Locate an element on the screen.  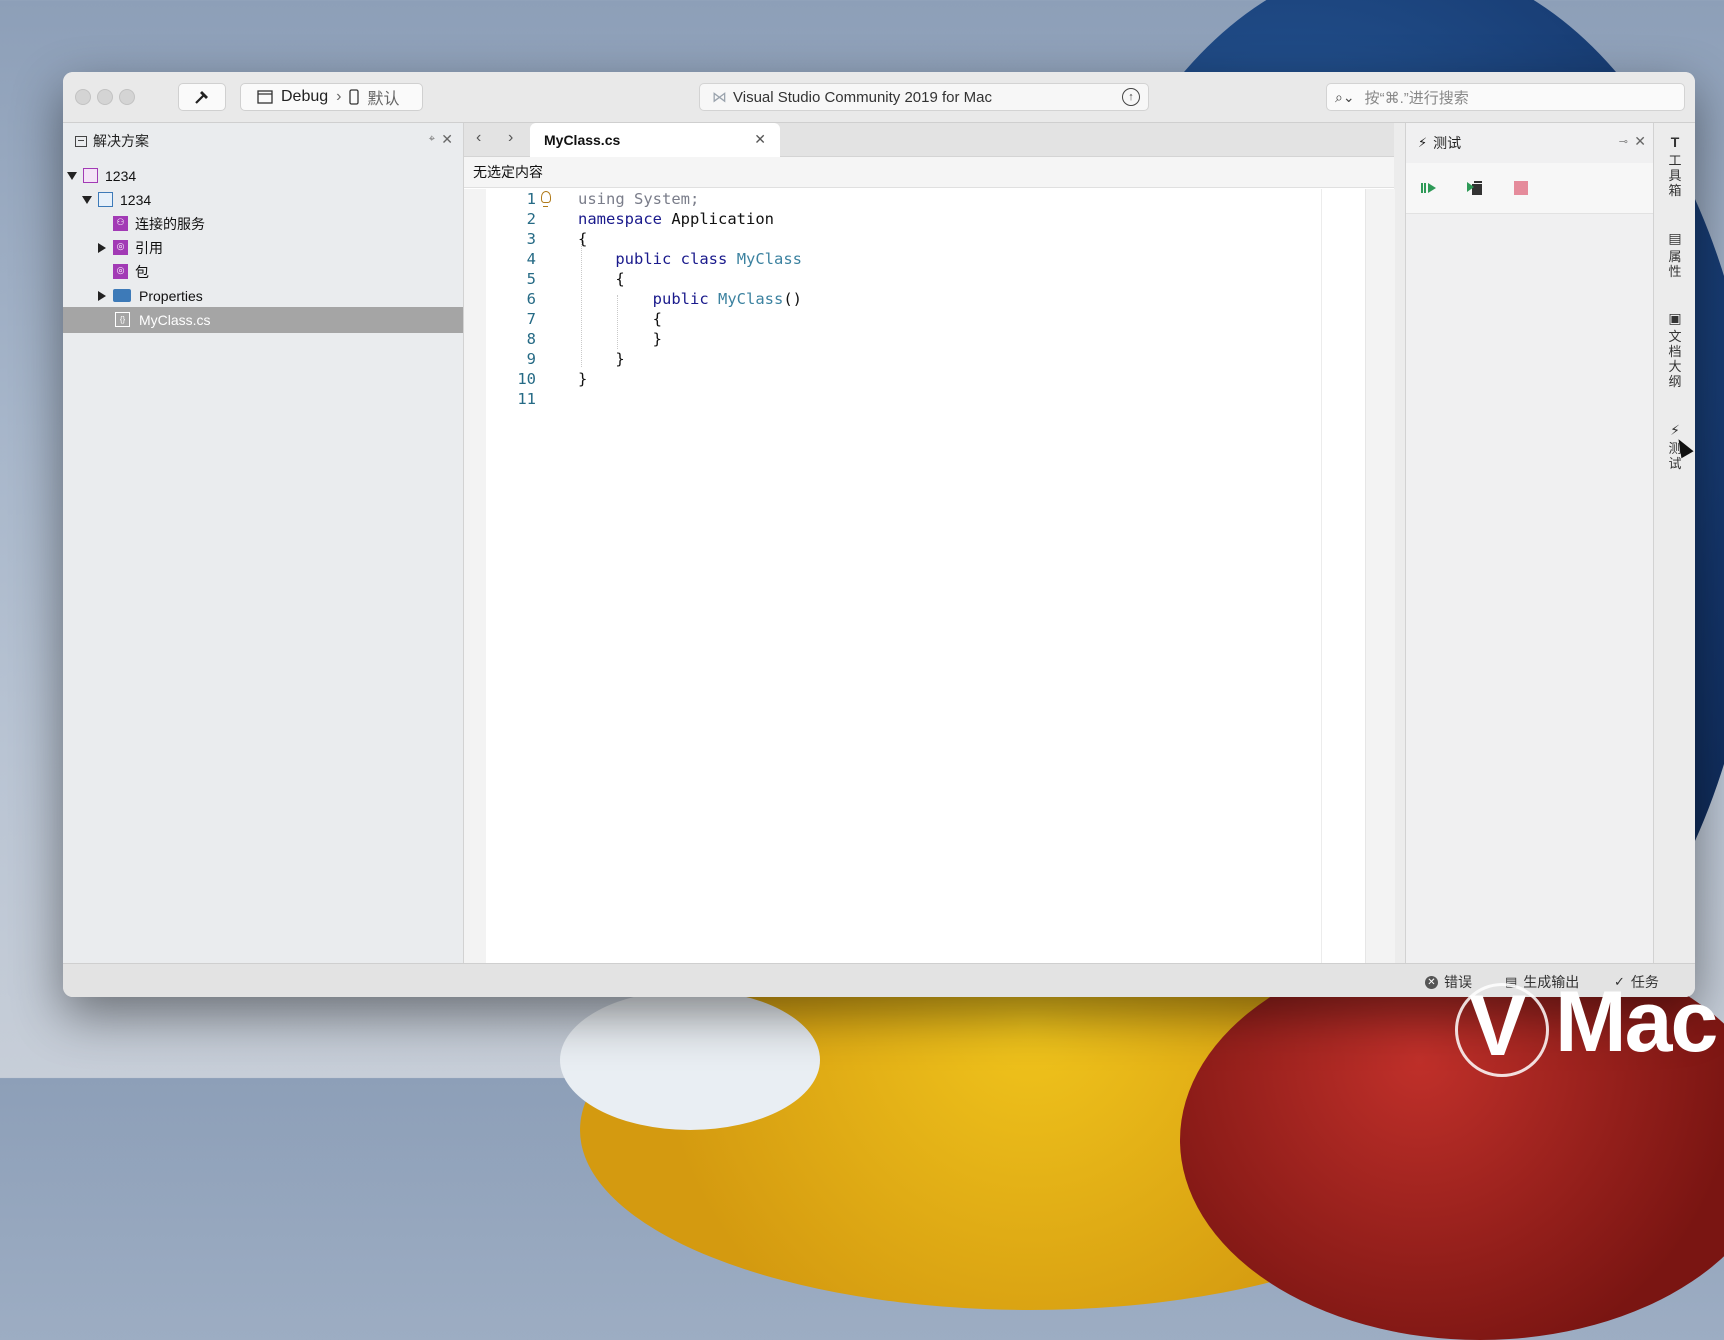
line-number: 7 is located at coordinates (531, 319).